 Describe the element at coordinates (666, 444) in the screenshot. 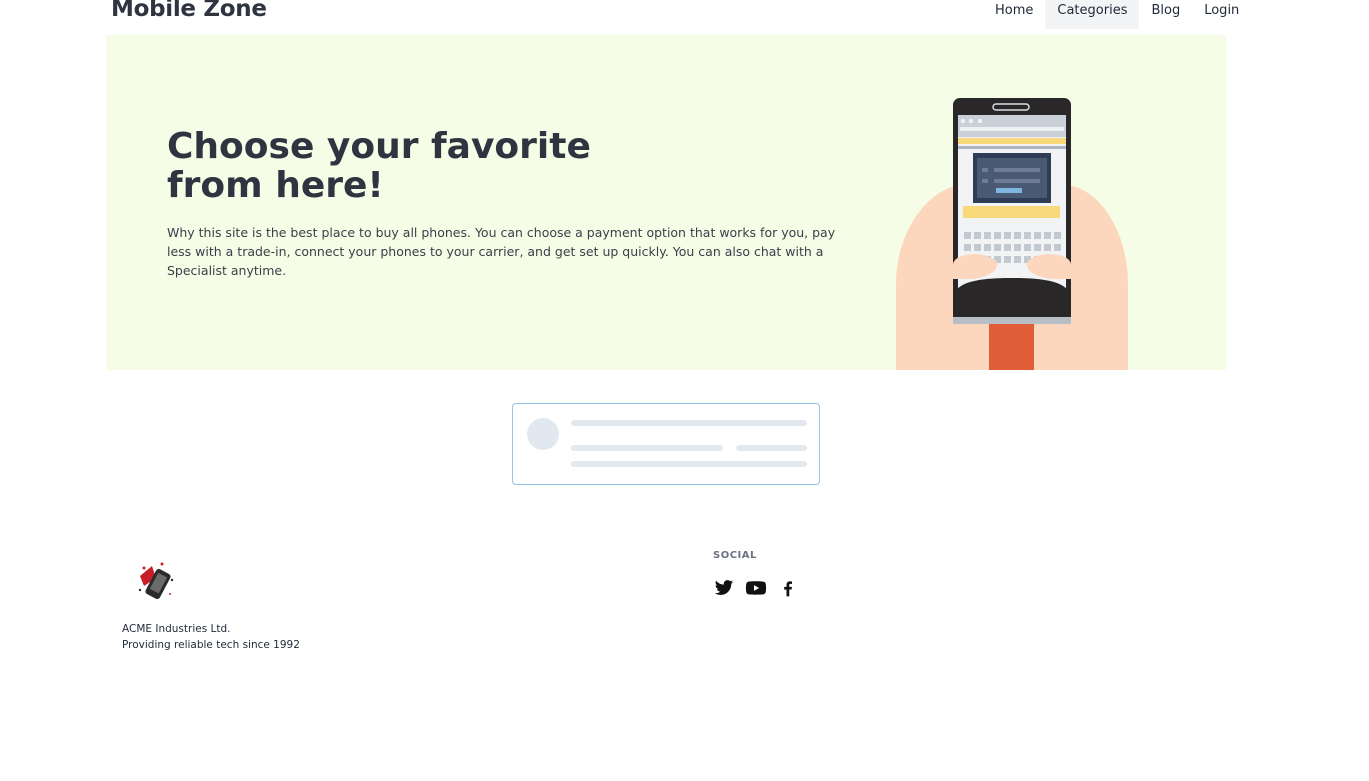

I see `loading-skeleton-card` at that location.